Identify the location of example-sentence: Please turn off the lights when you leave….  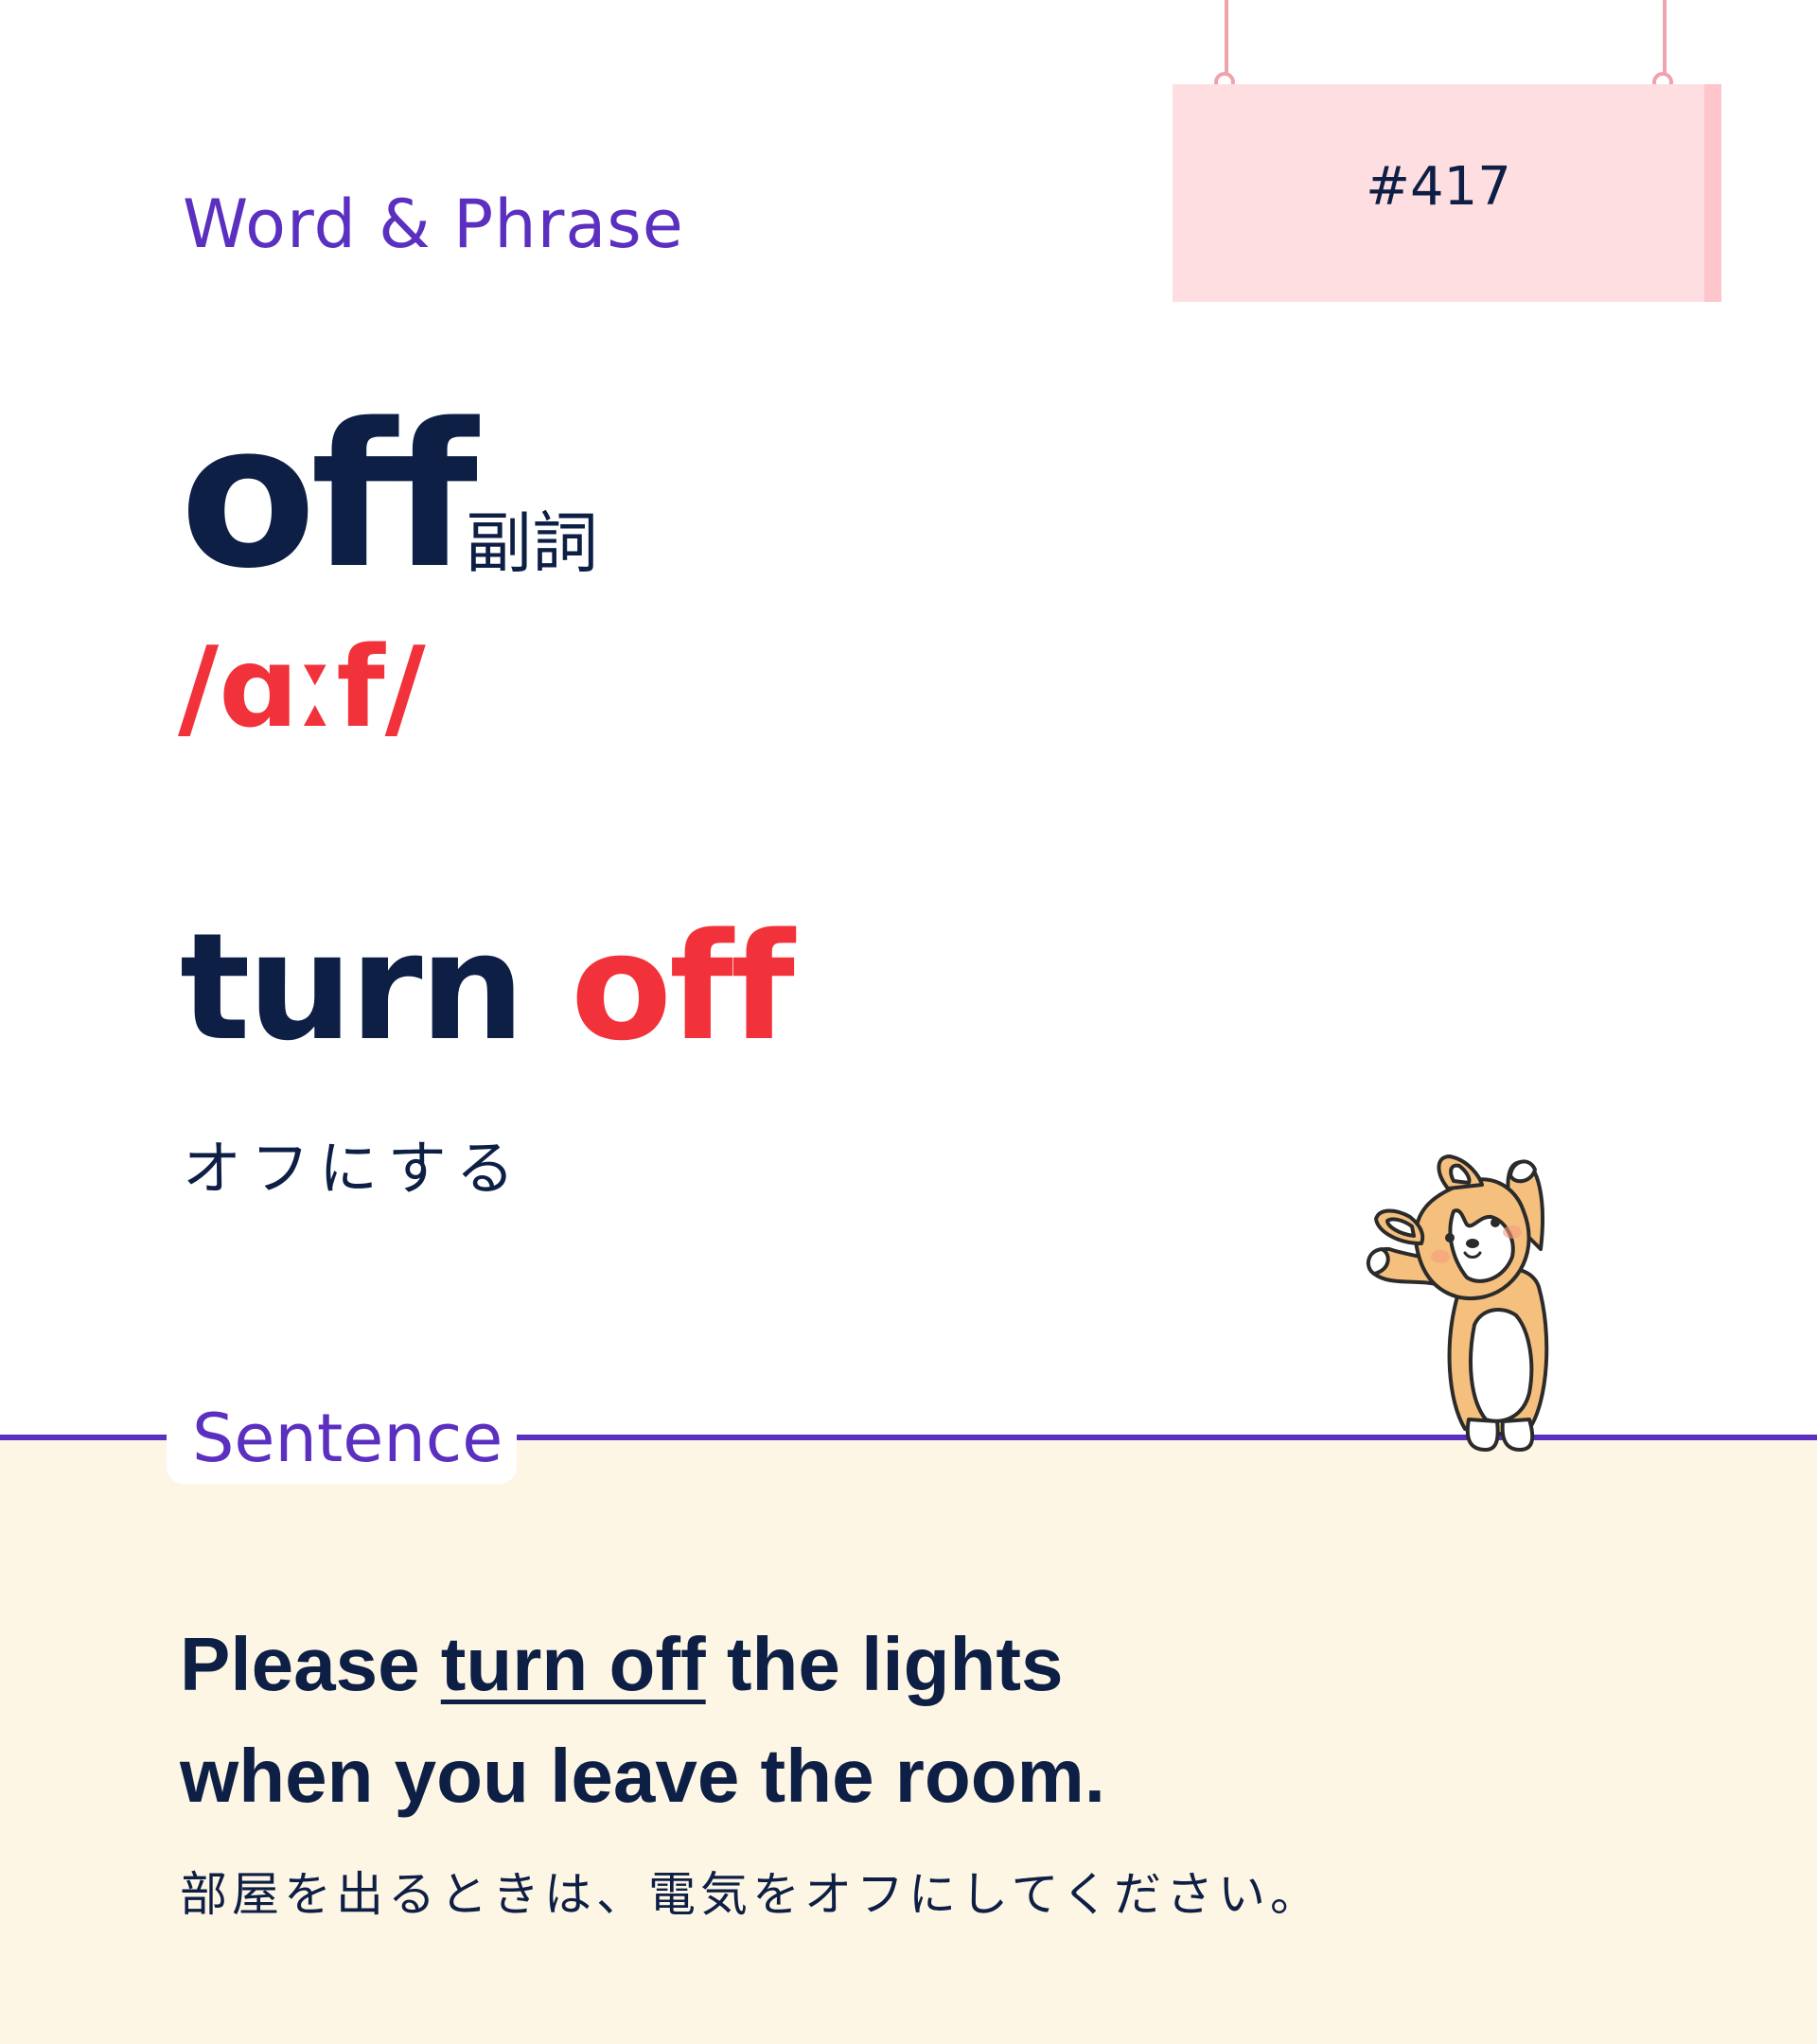
(642, 1720).